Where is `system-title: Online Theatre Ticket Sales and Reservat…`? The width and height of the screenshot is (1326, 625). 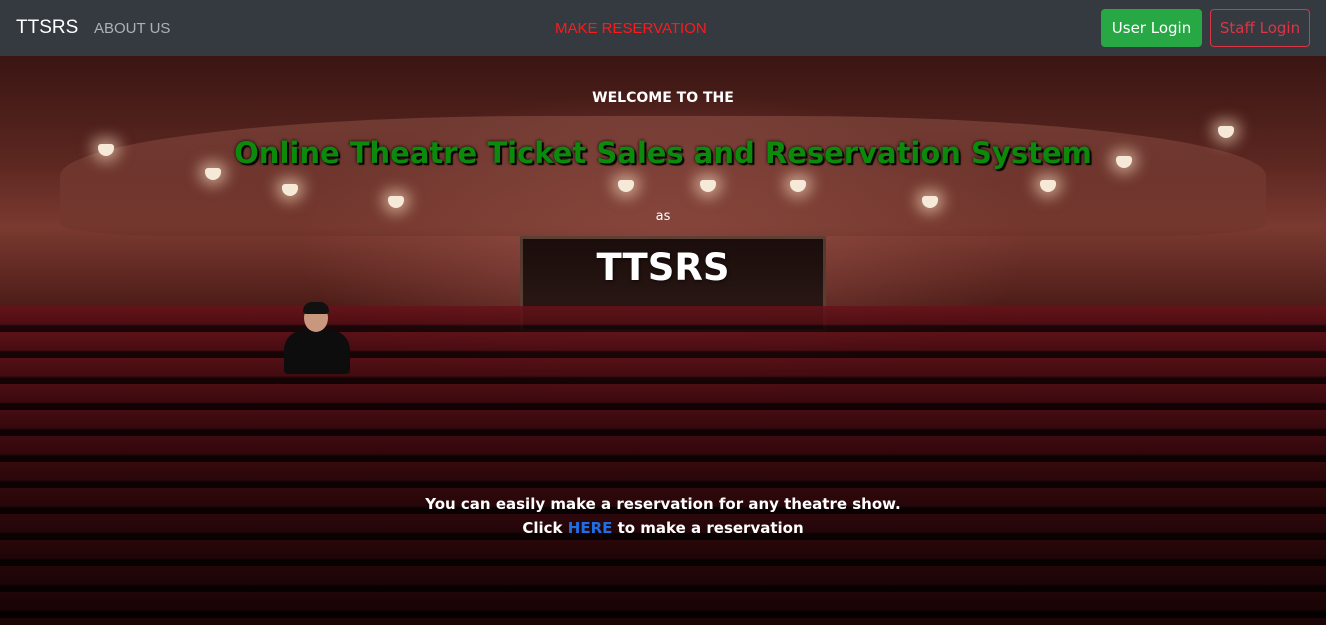
system-title: Online Theatre Ticket Sales and Reservat… is located at coordinates (663, 153).